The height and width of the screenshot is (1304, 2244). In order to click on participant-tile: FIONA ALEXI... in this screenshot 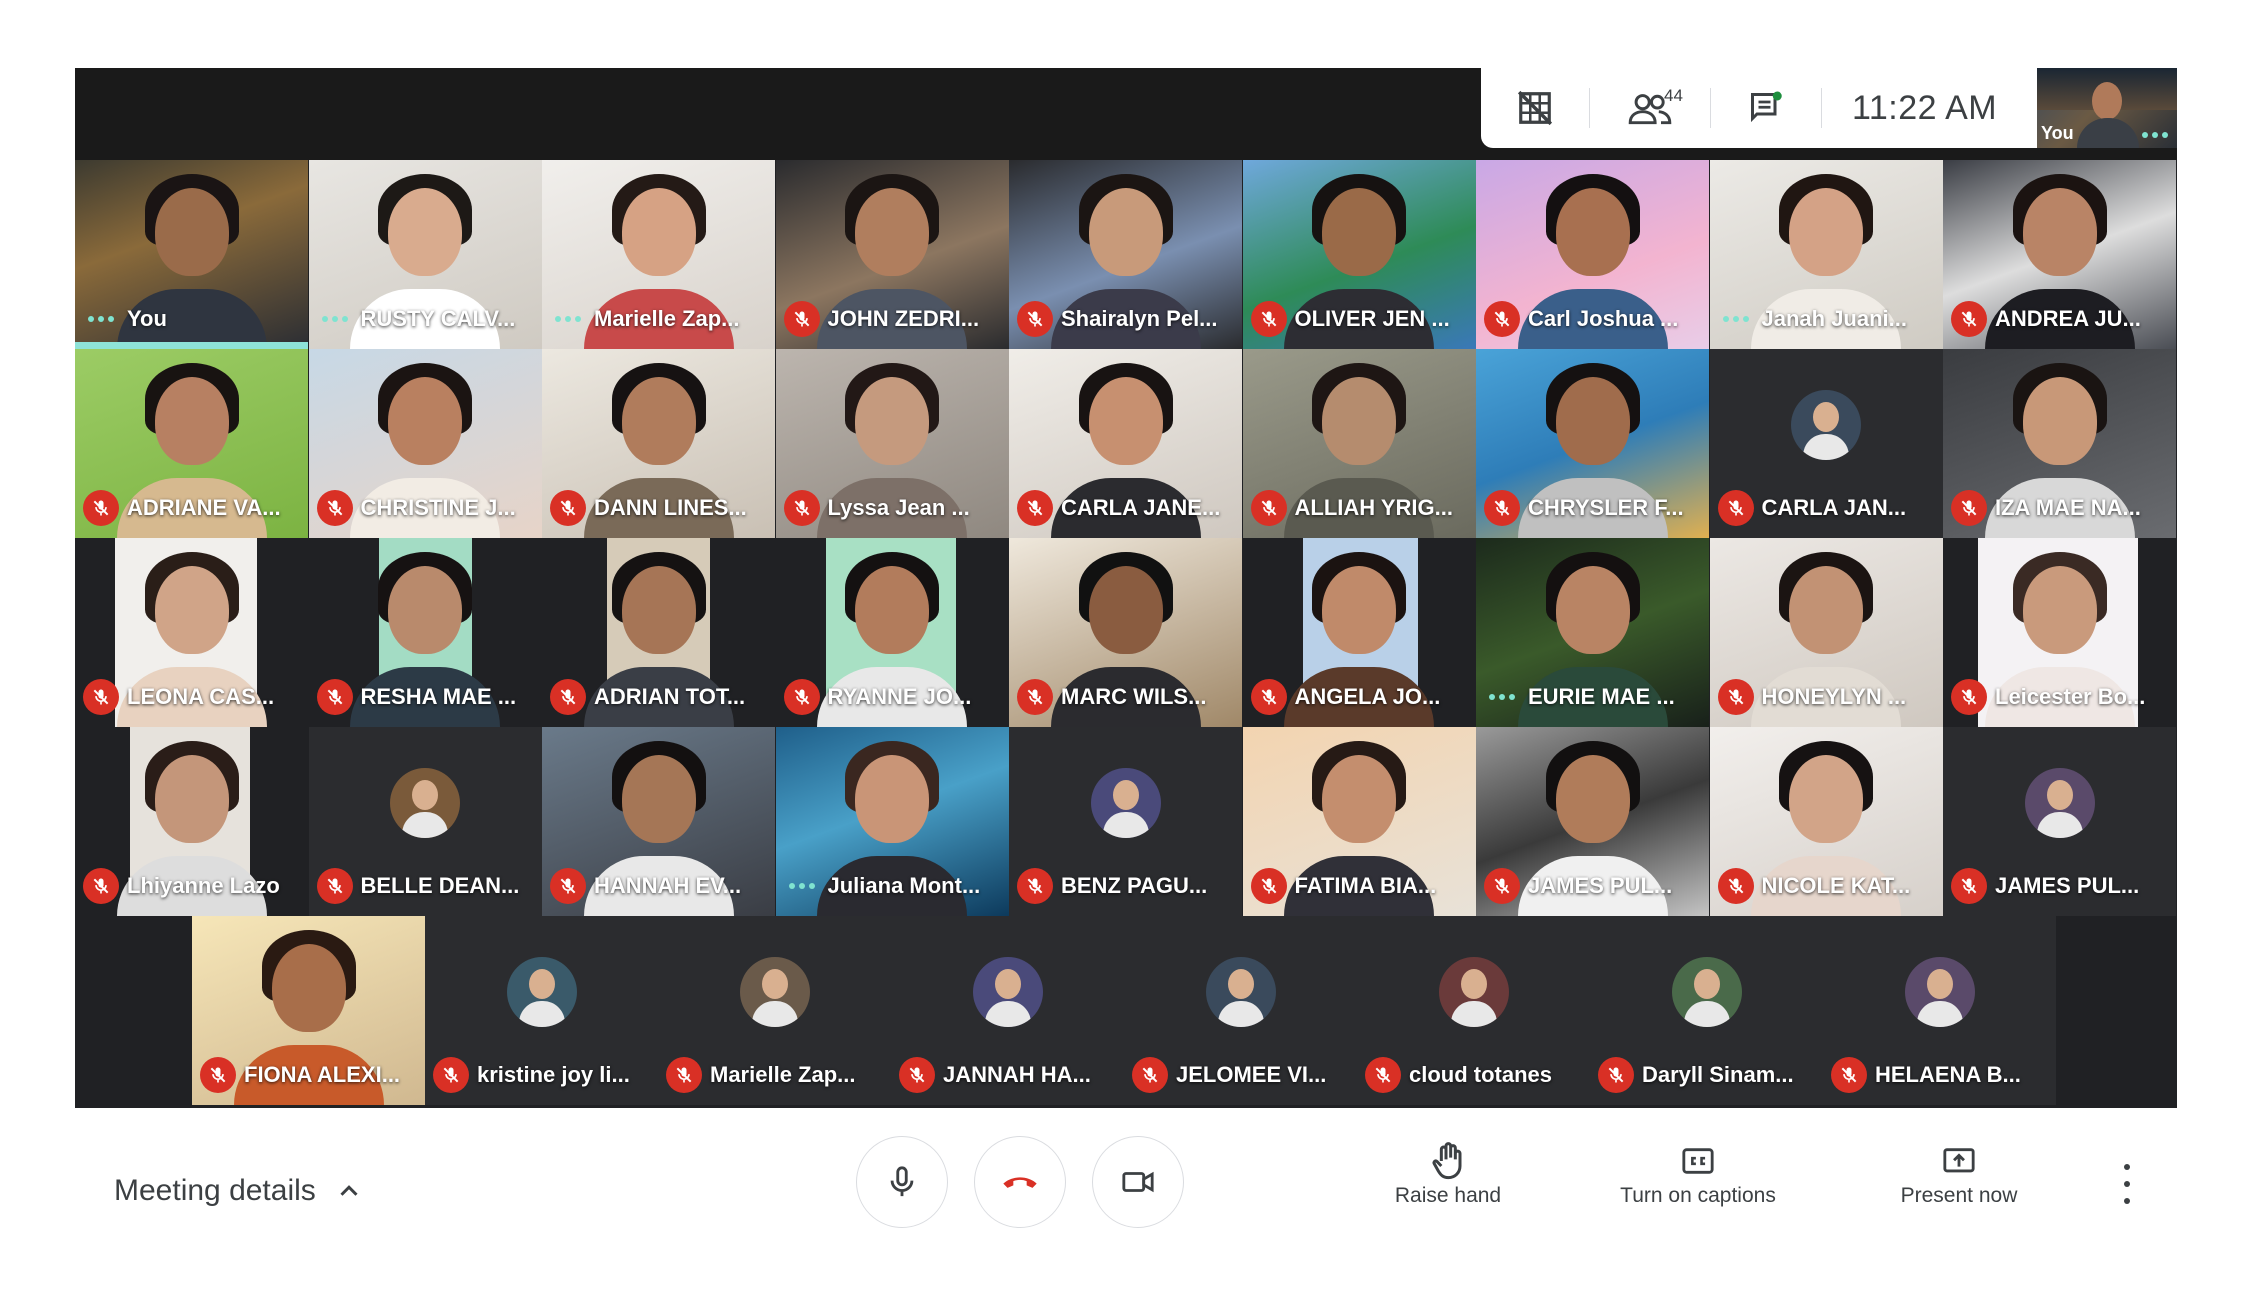, I will do `click(308, 1010)`.